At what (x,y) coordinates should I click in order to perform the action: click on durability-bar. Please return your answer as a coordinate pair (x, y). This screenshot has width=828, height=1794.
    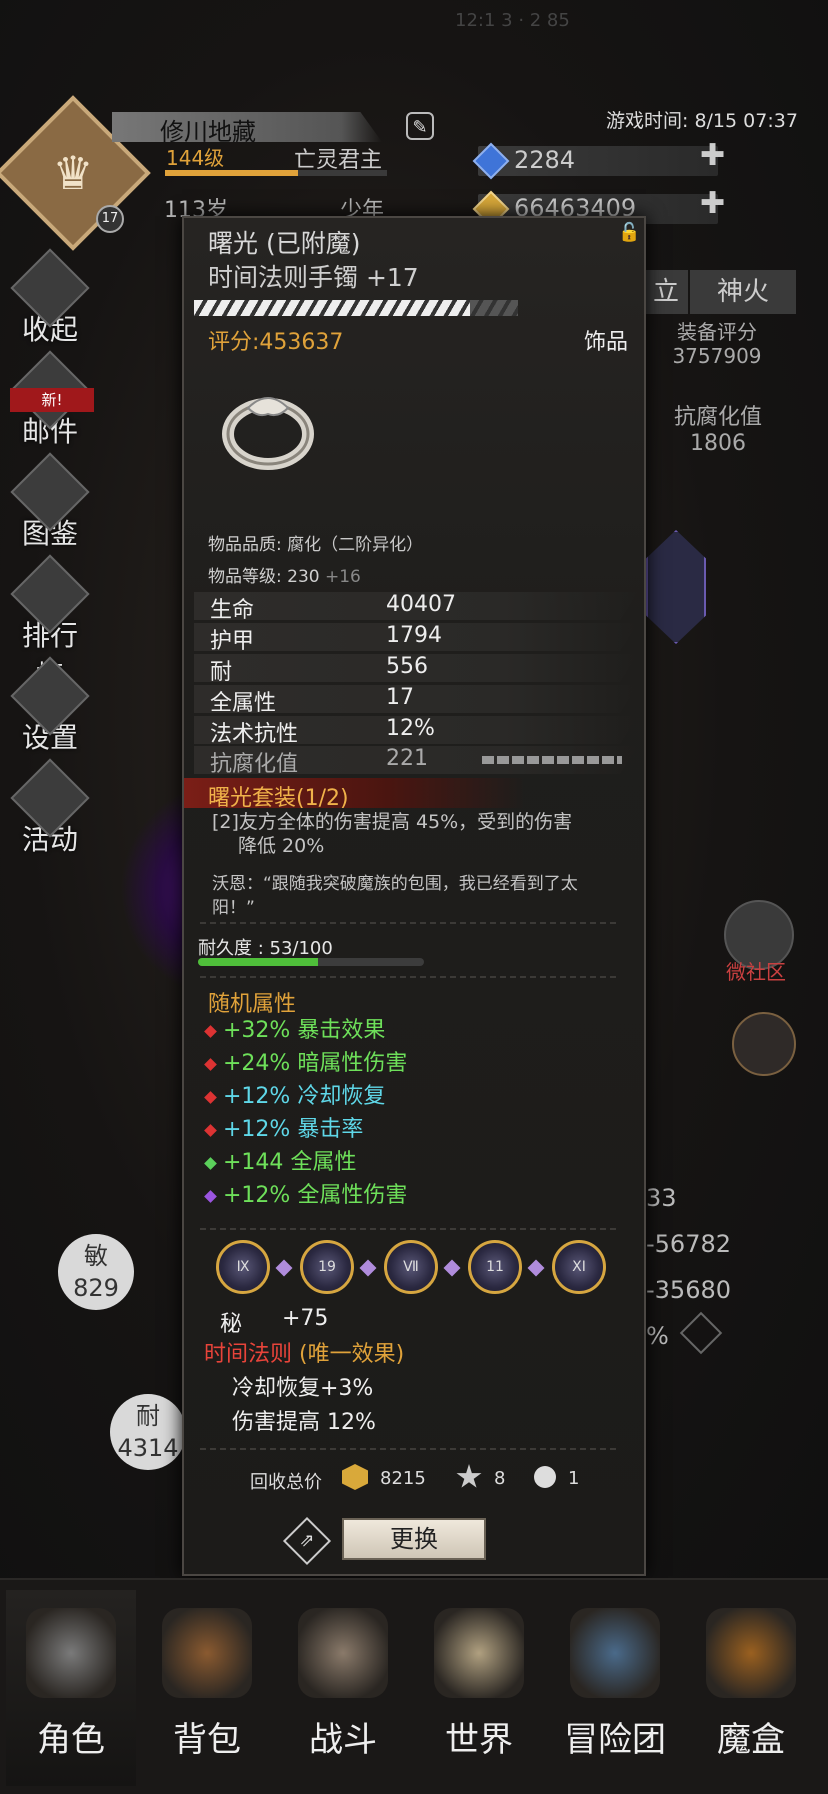
    Looking at the image, I should click on (311, 962).